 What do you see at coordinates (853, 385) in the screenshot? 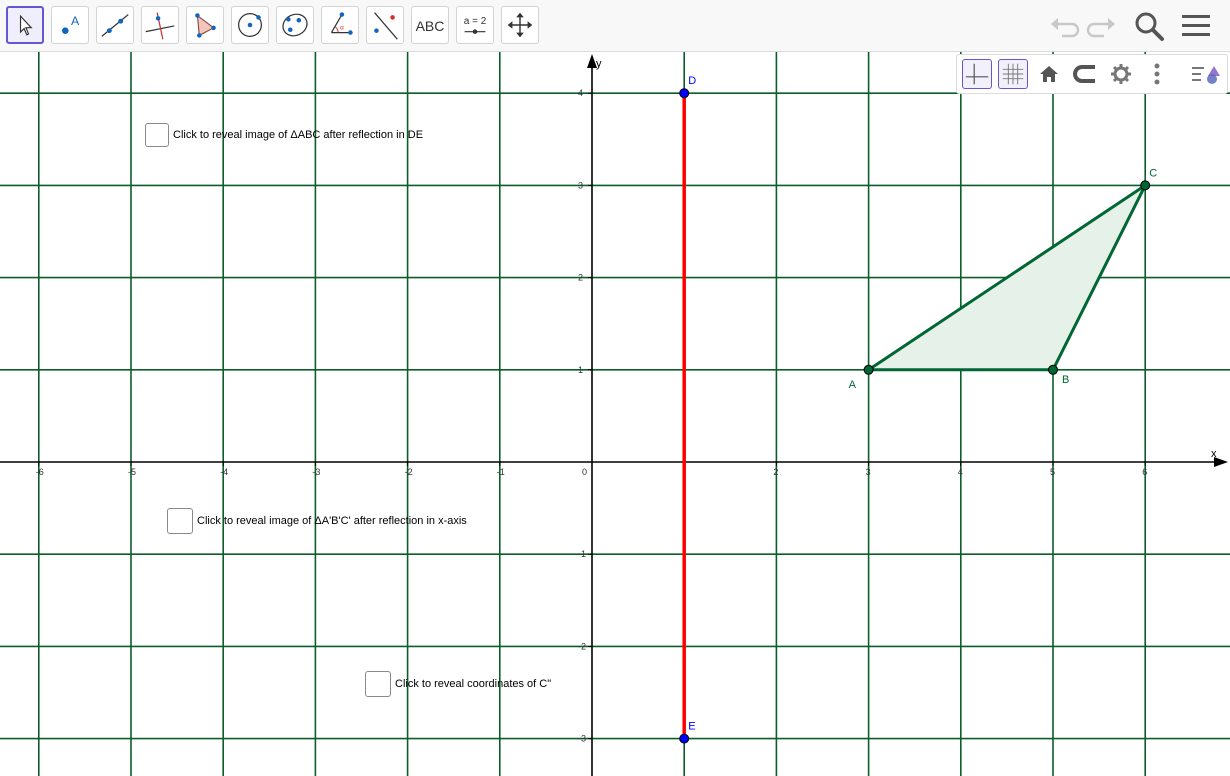
I see `point-label-a: A` at bounding box center [853, 385].